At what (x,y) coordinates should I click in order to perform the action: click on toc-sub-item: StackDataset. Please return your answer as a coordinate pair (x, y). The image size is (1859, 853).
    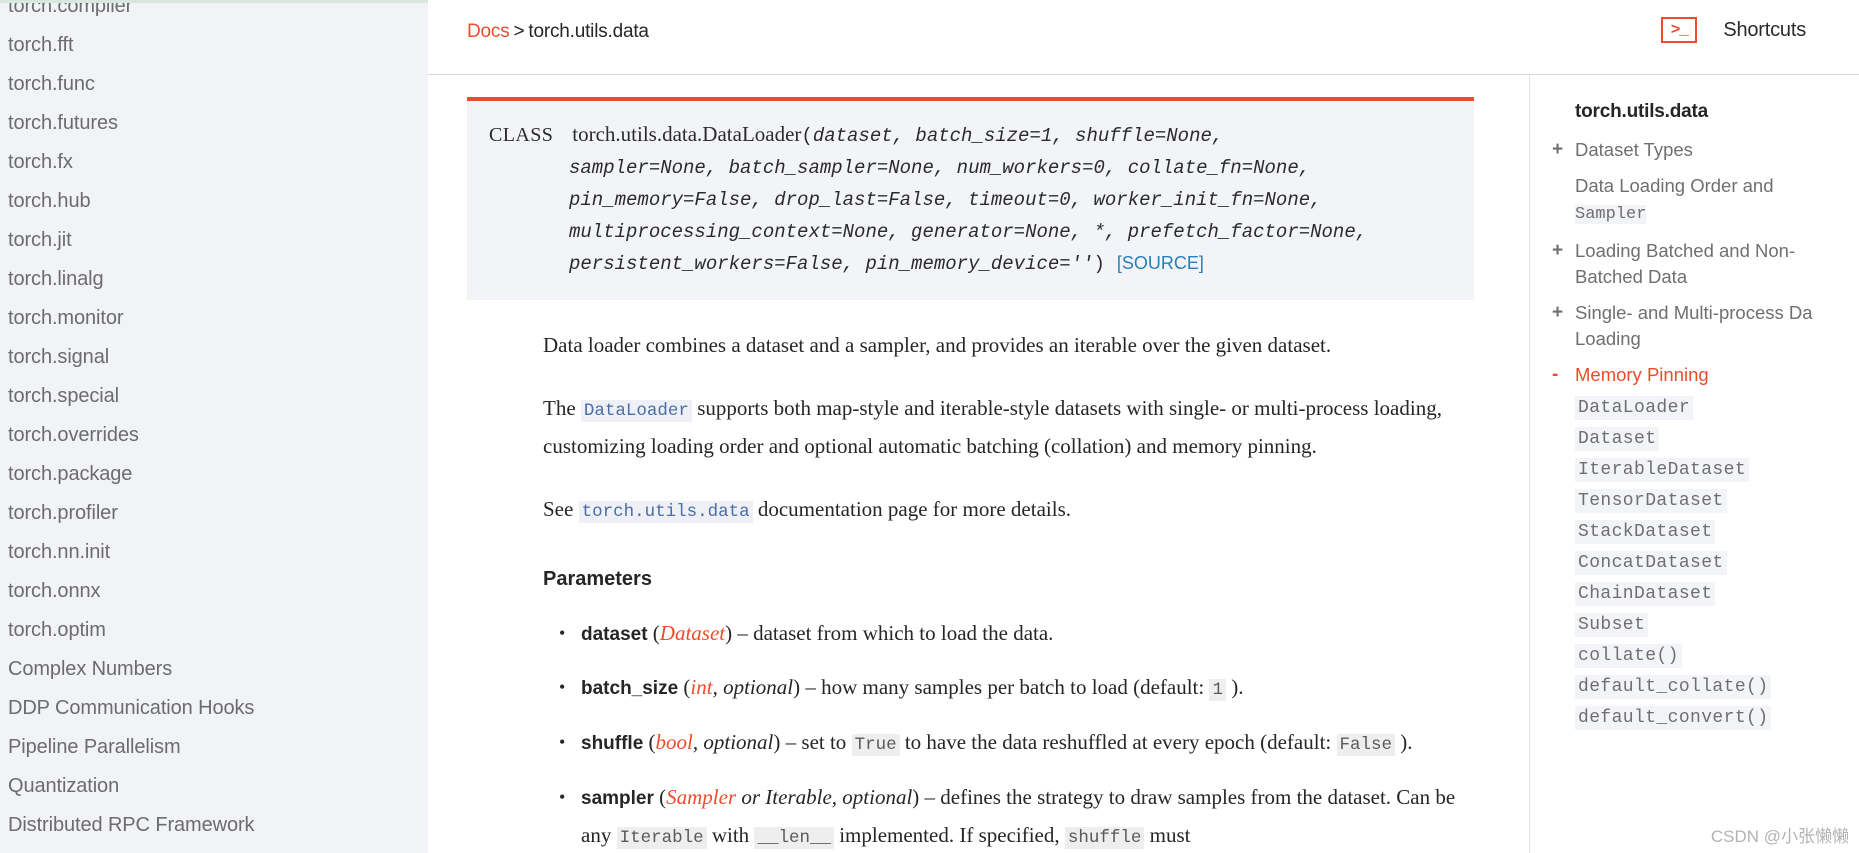
    Looking at the image, I should click on (1710, 532).